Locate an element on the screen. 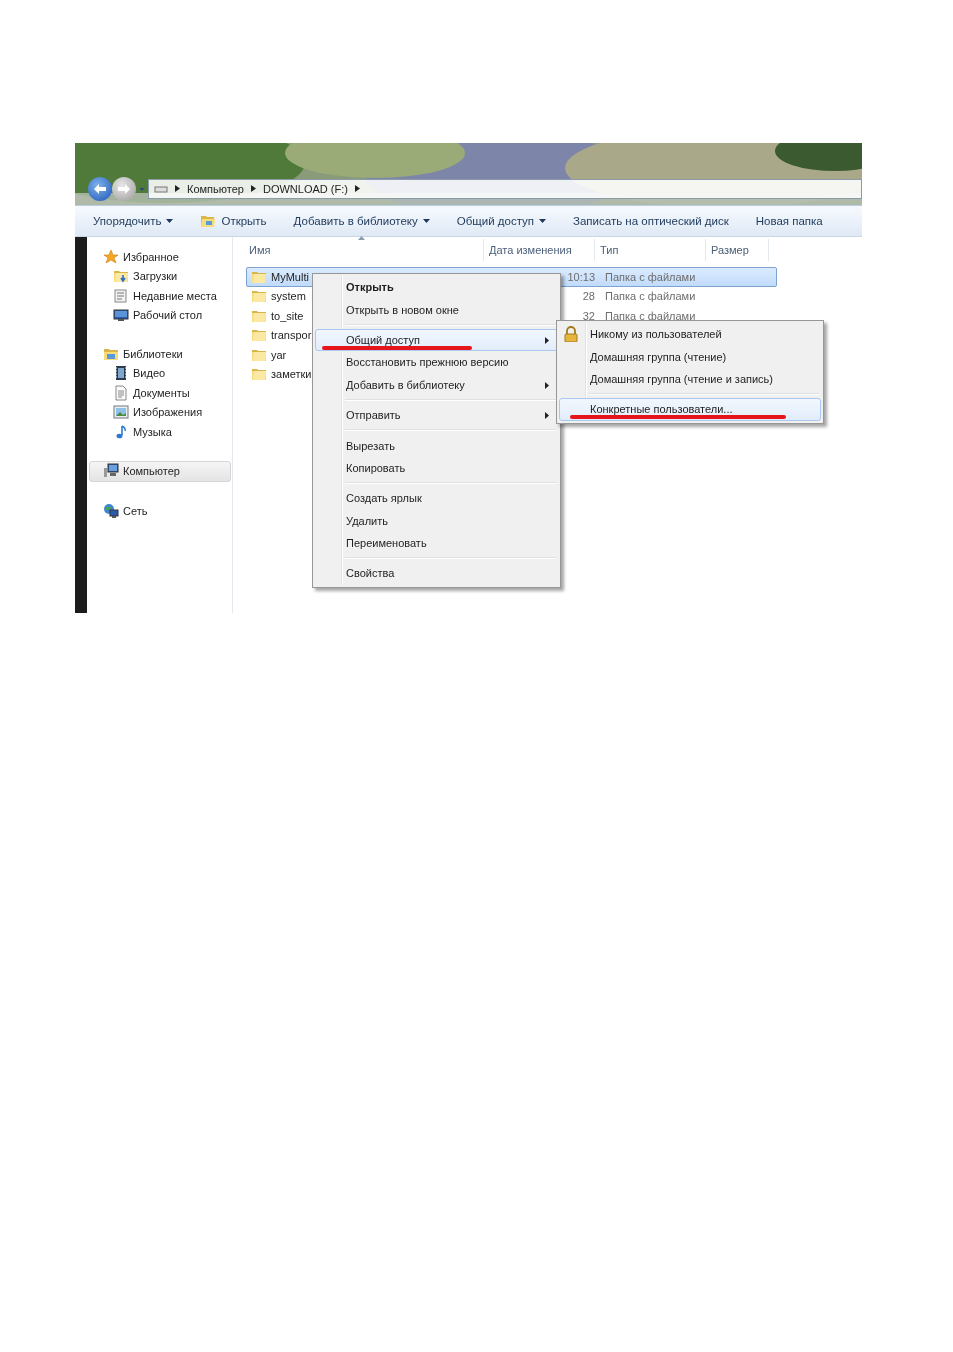 The height and width of the screenshot is (1352, 953). date-cell-text: 10:13 is located at coordinates (581, 276).